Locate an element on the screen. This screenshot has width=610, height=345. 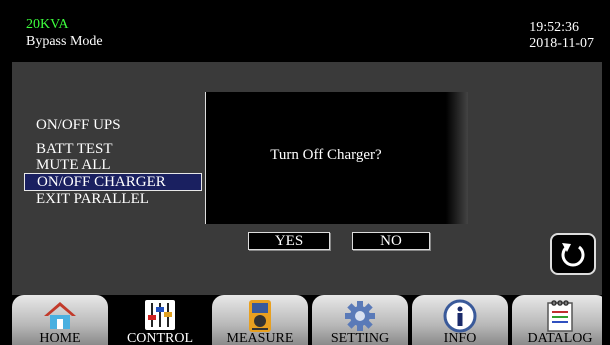
tab-setting: SETTING is located at coordinates (360, 320).